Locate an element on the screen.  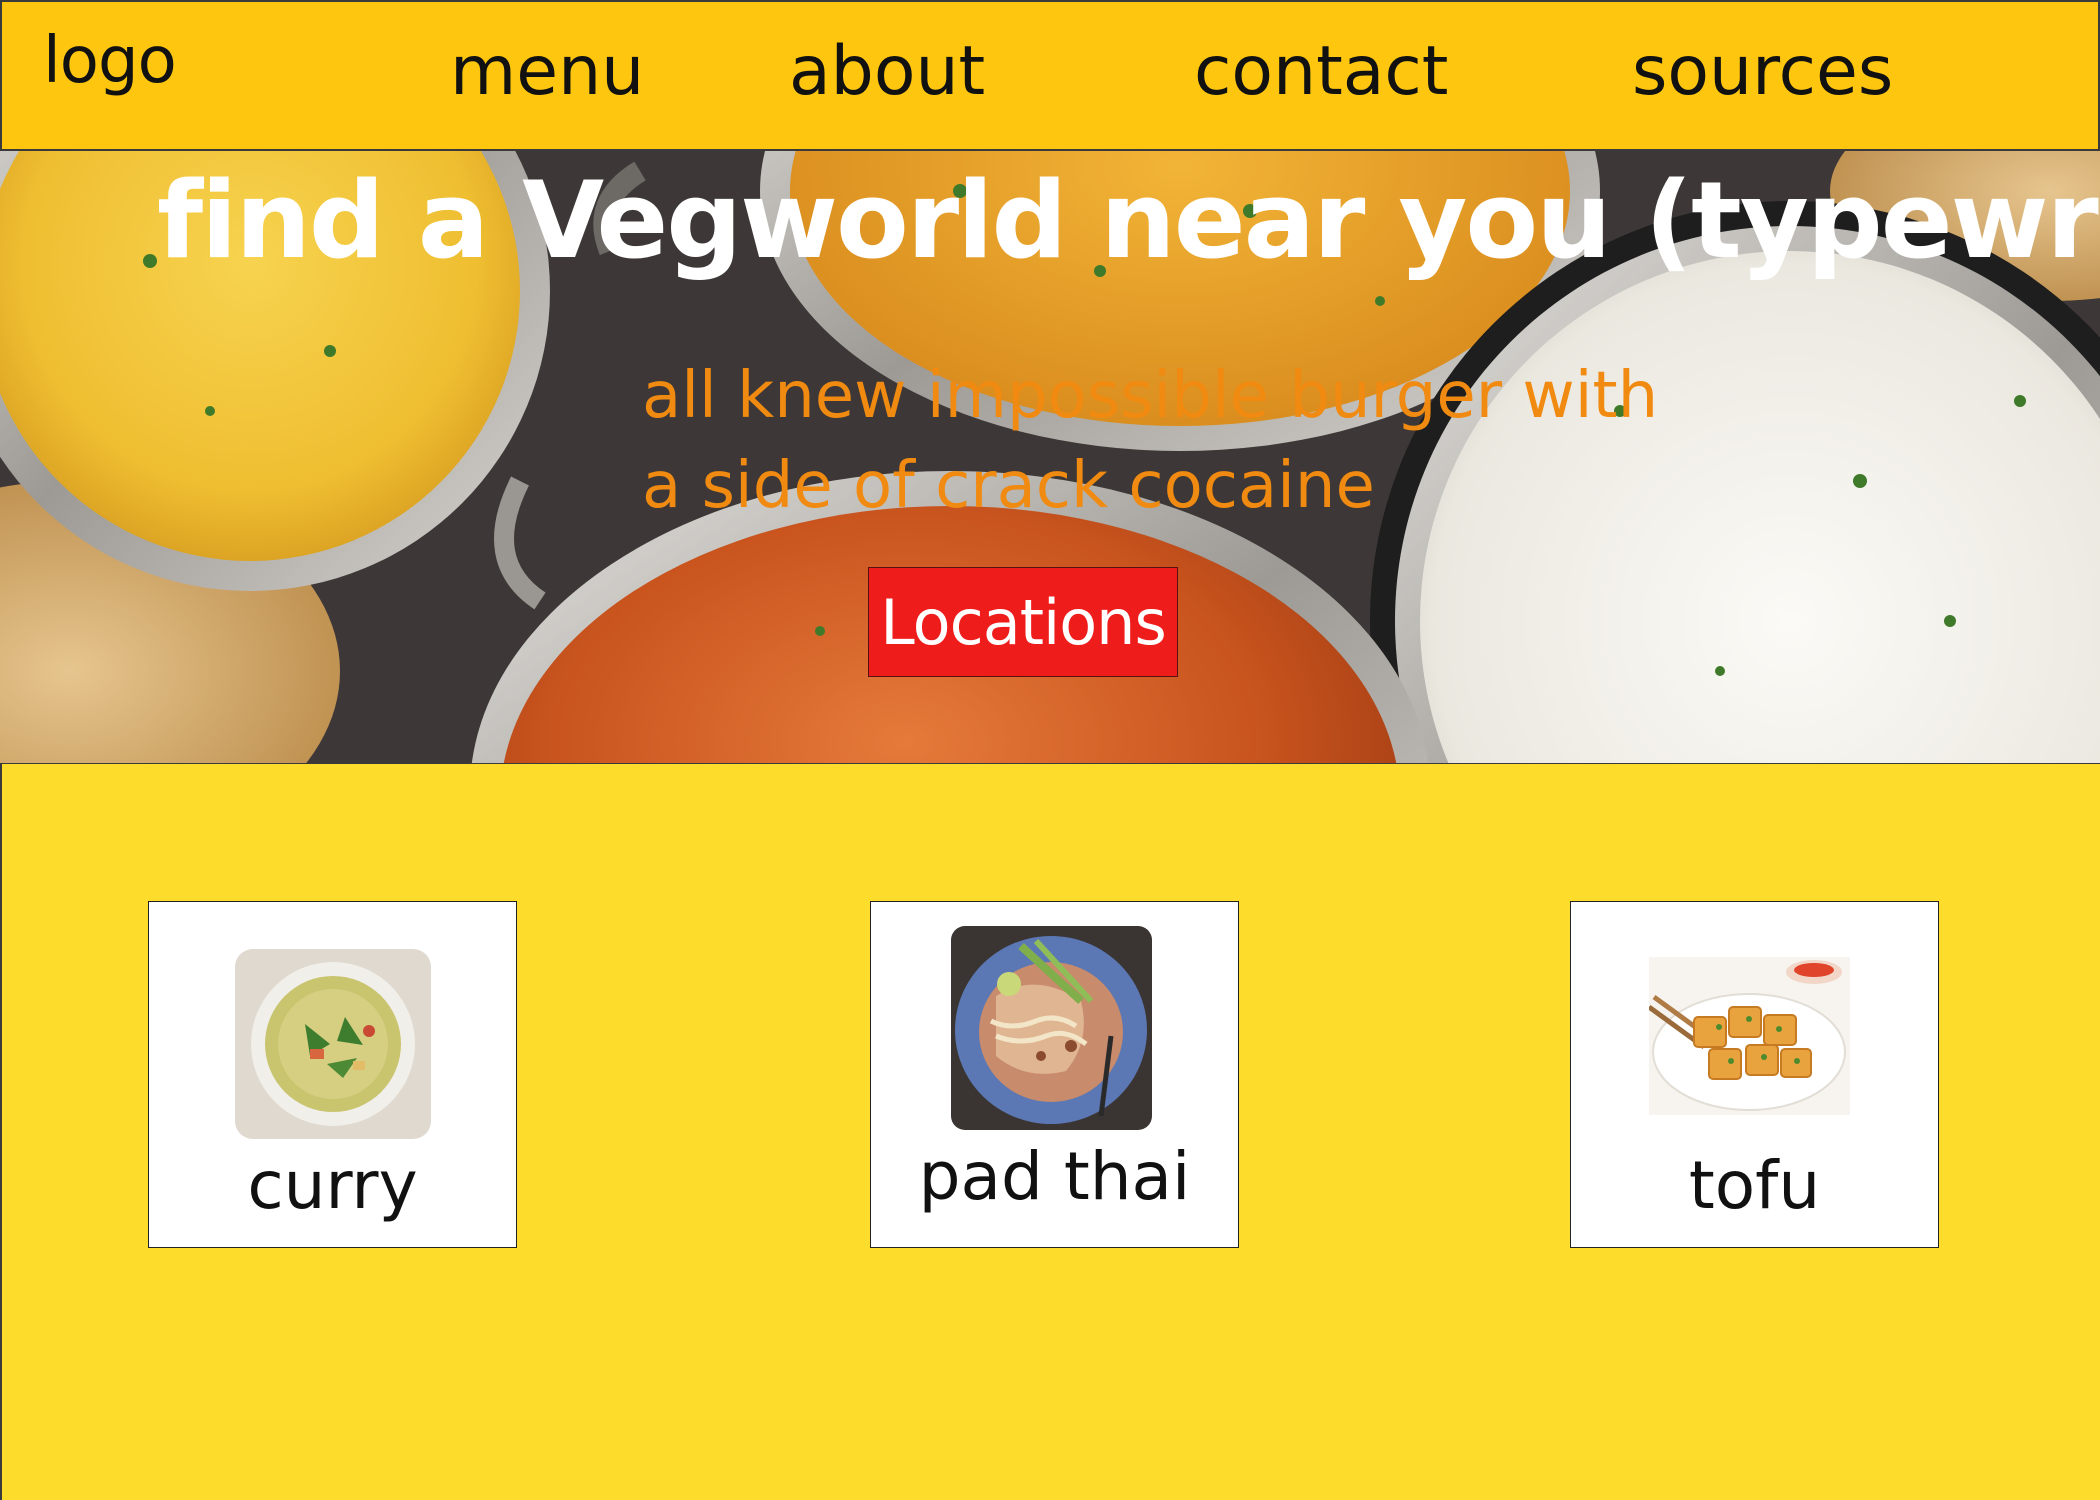
hero-title: find a Vegworld near you (typewriter) is located at coordinates (1128, 220).